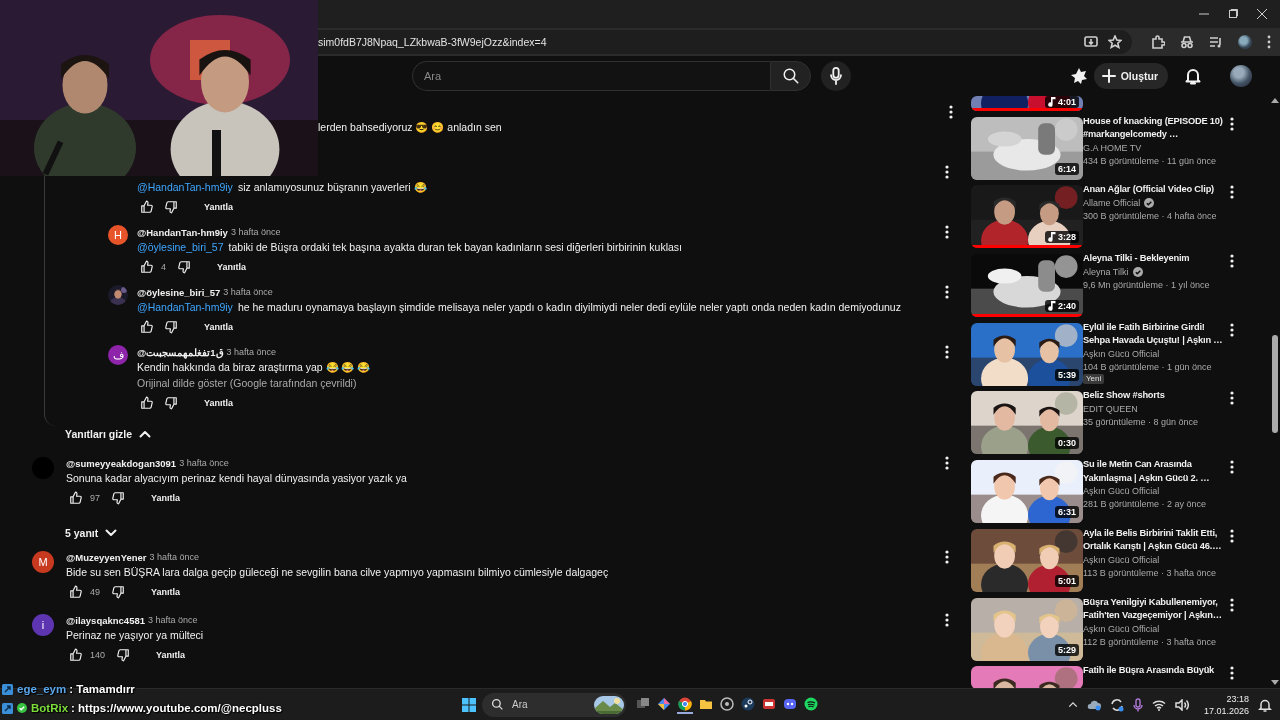 The width and height of the screenshot is (1280, 720). What do you see at coordinates (1154, 671) in the screenshot?
I see `video-title: Fatih ile Büşra Arasında Büyük` at bounding box center [1154, 671].